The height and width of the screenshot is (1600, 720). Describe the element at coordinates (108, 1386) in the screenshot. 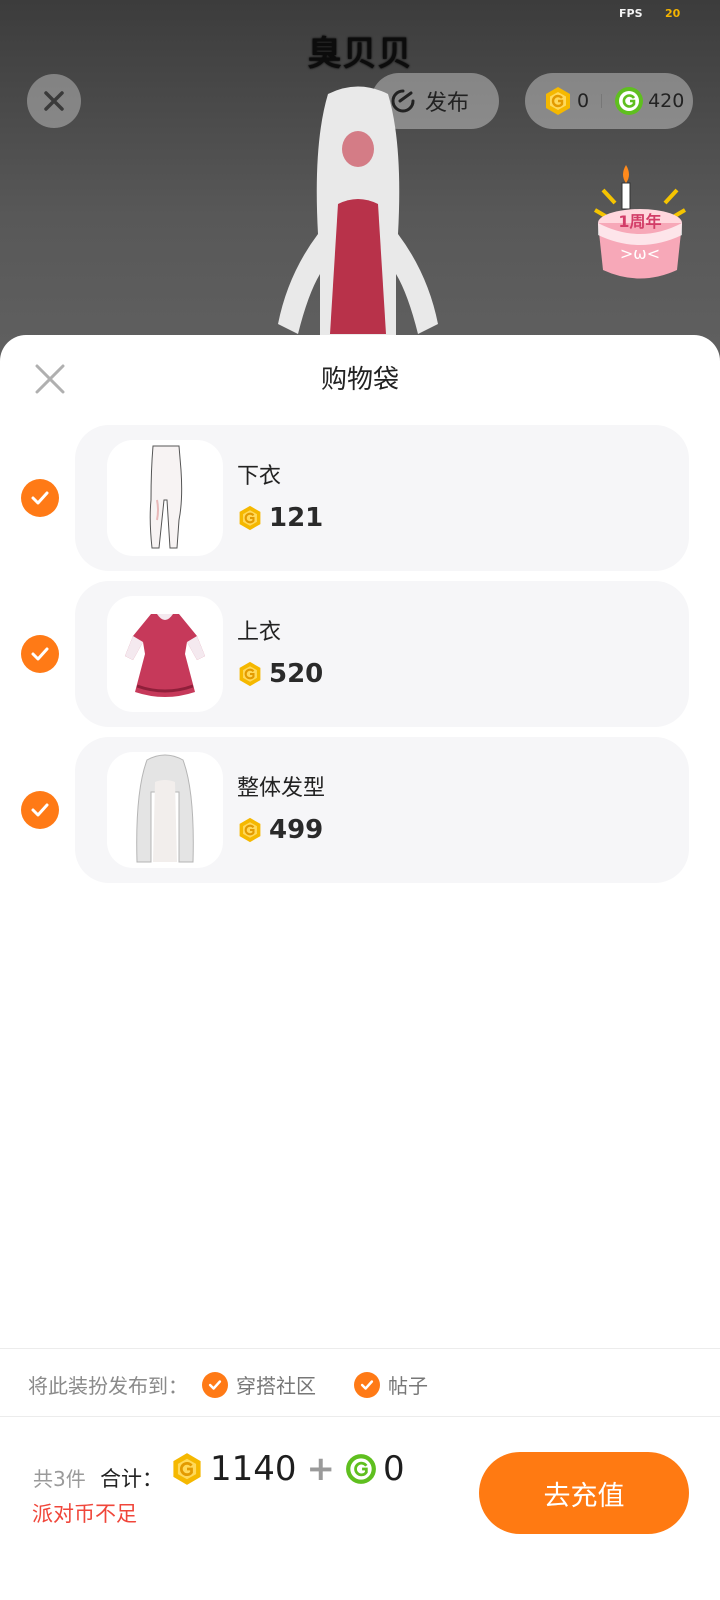

I see `publish-to-label: 将此装扮发布到：` at that location.